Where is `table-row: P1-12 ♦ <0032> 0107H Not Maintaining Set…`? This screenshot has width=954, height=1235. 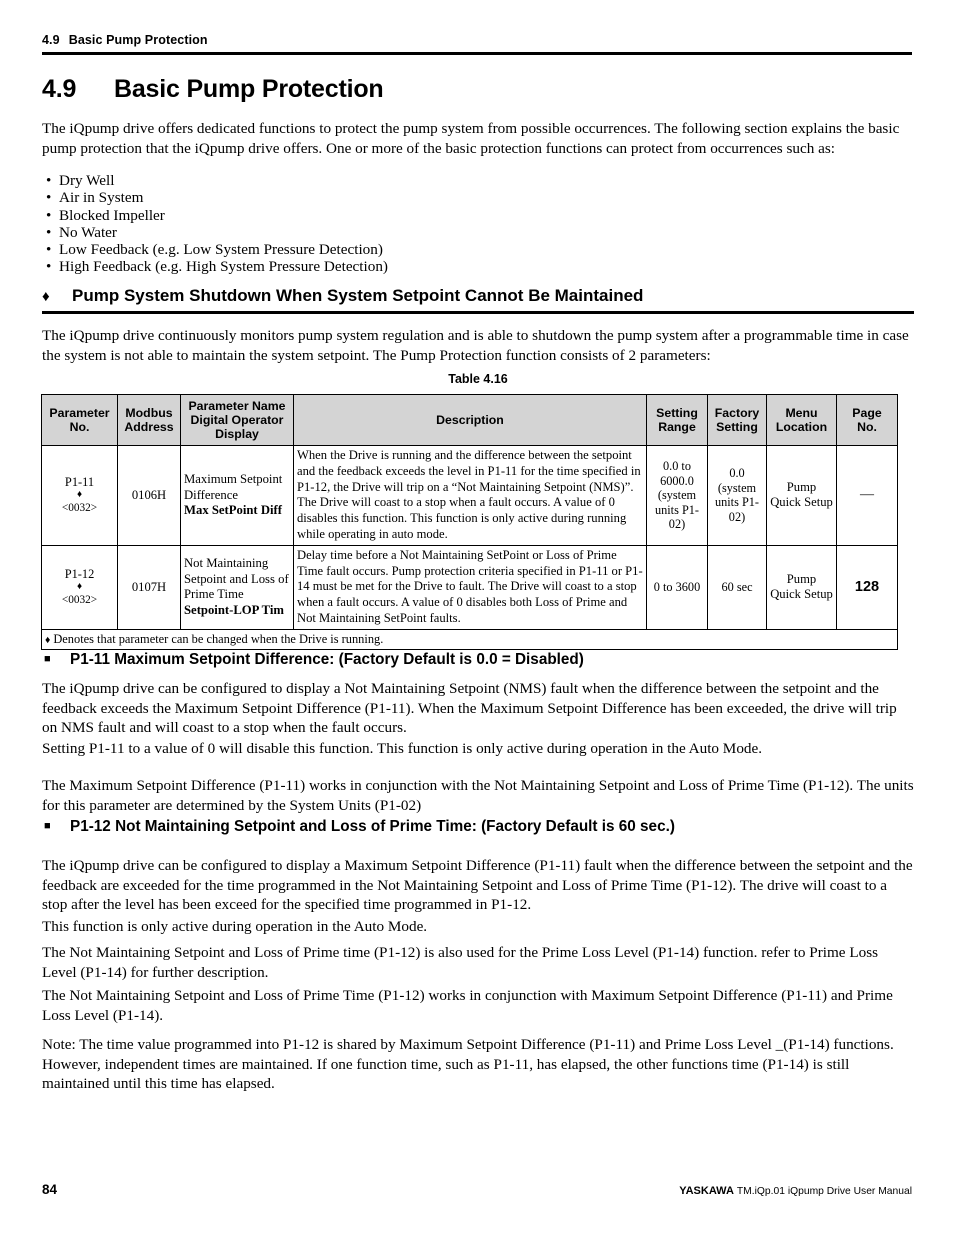
table-row: P1-12 ♦ <0032> 0107H Not Maintaining Set… is located at coordinates (469, 587).